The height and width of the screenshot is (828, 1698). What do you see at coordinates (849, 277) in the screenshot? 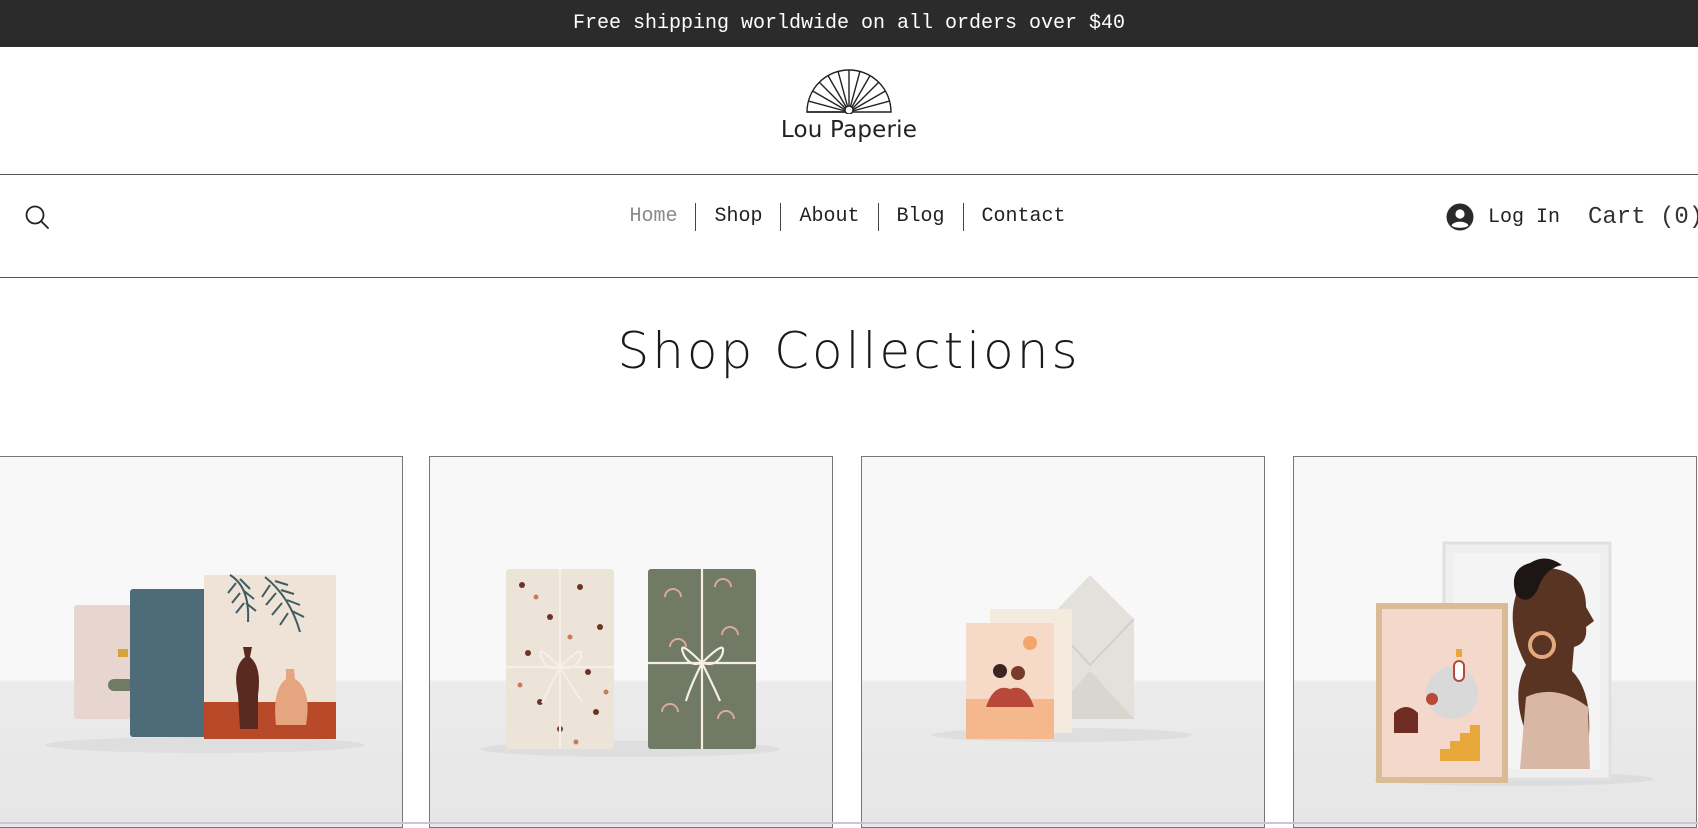
I see `header-divider-bottom` at bounding box center [849, 277].